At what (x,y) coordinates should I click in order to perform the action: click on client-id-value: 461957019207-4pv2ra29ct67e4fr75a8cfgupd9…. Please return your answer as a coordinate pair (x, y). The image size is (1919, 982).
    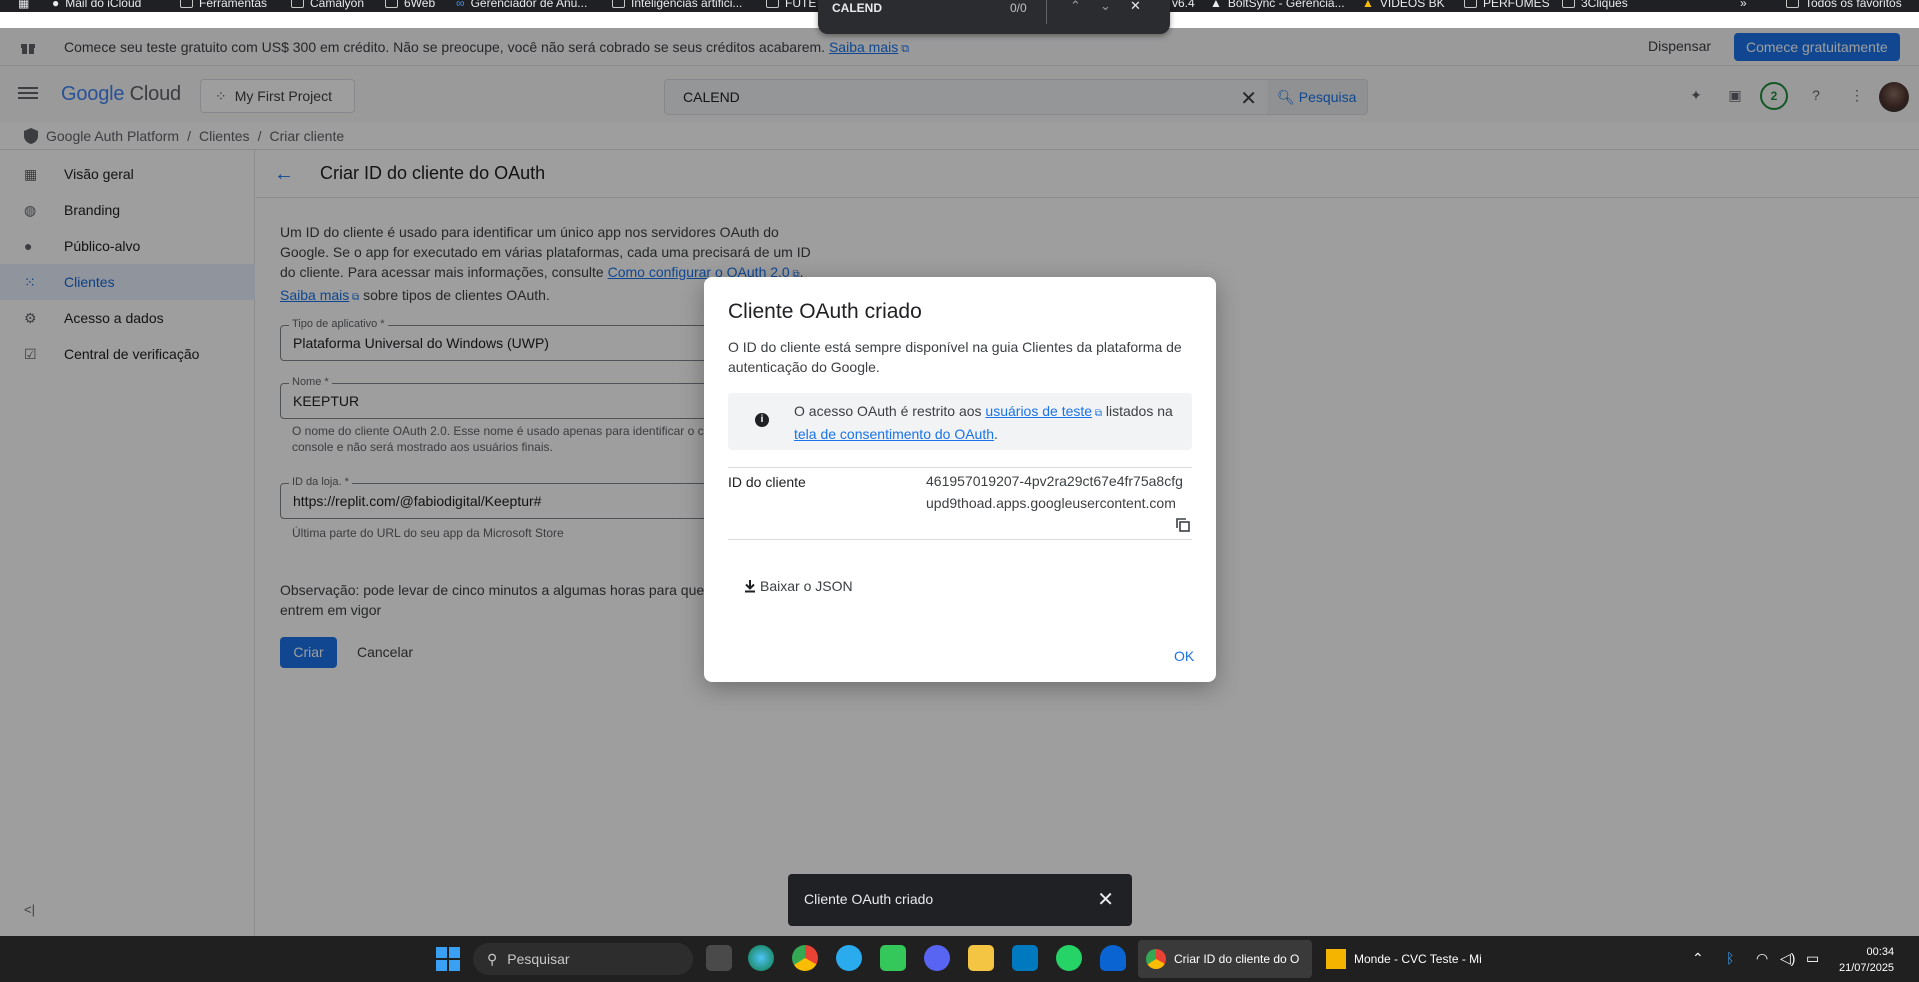
    Looking at the image, I should click on (1057, 492).